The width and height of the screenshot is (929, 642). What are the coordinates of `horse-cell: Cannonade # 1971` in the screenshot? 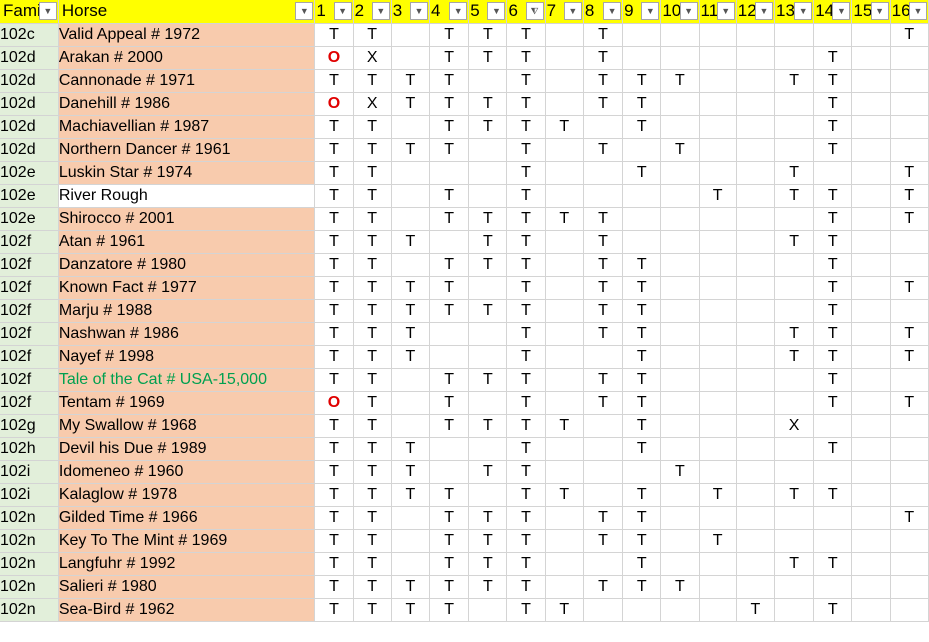 It's located at (187, 81).